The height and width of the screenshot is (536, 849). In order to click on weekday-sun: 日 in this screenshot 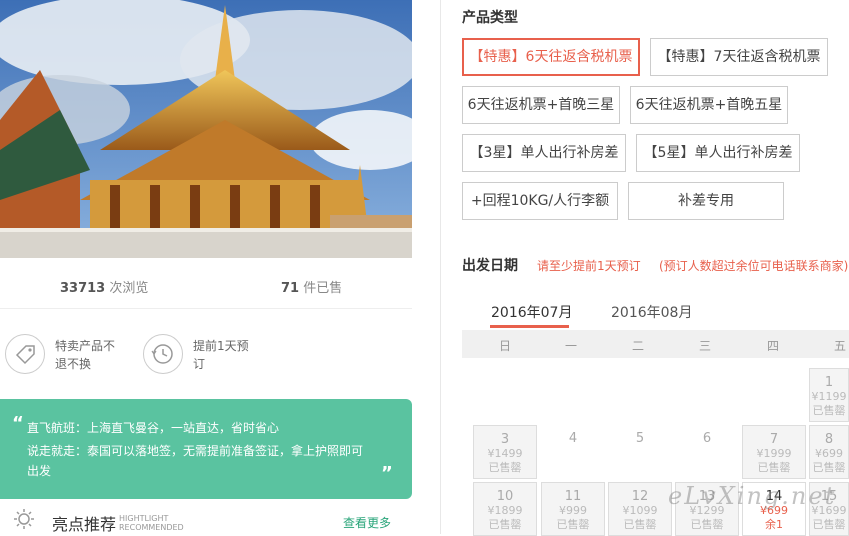, I will do `click(505, 346)`.